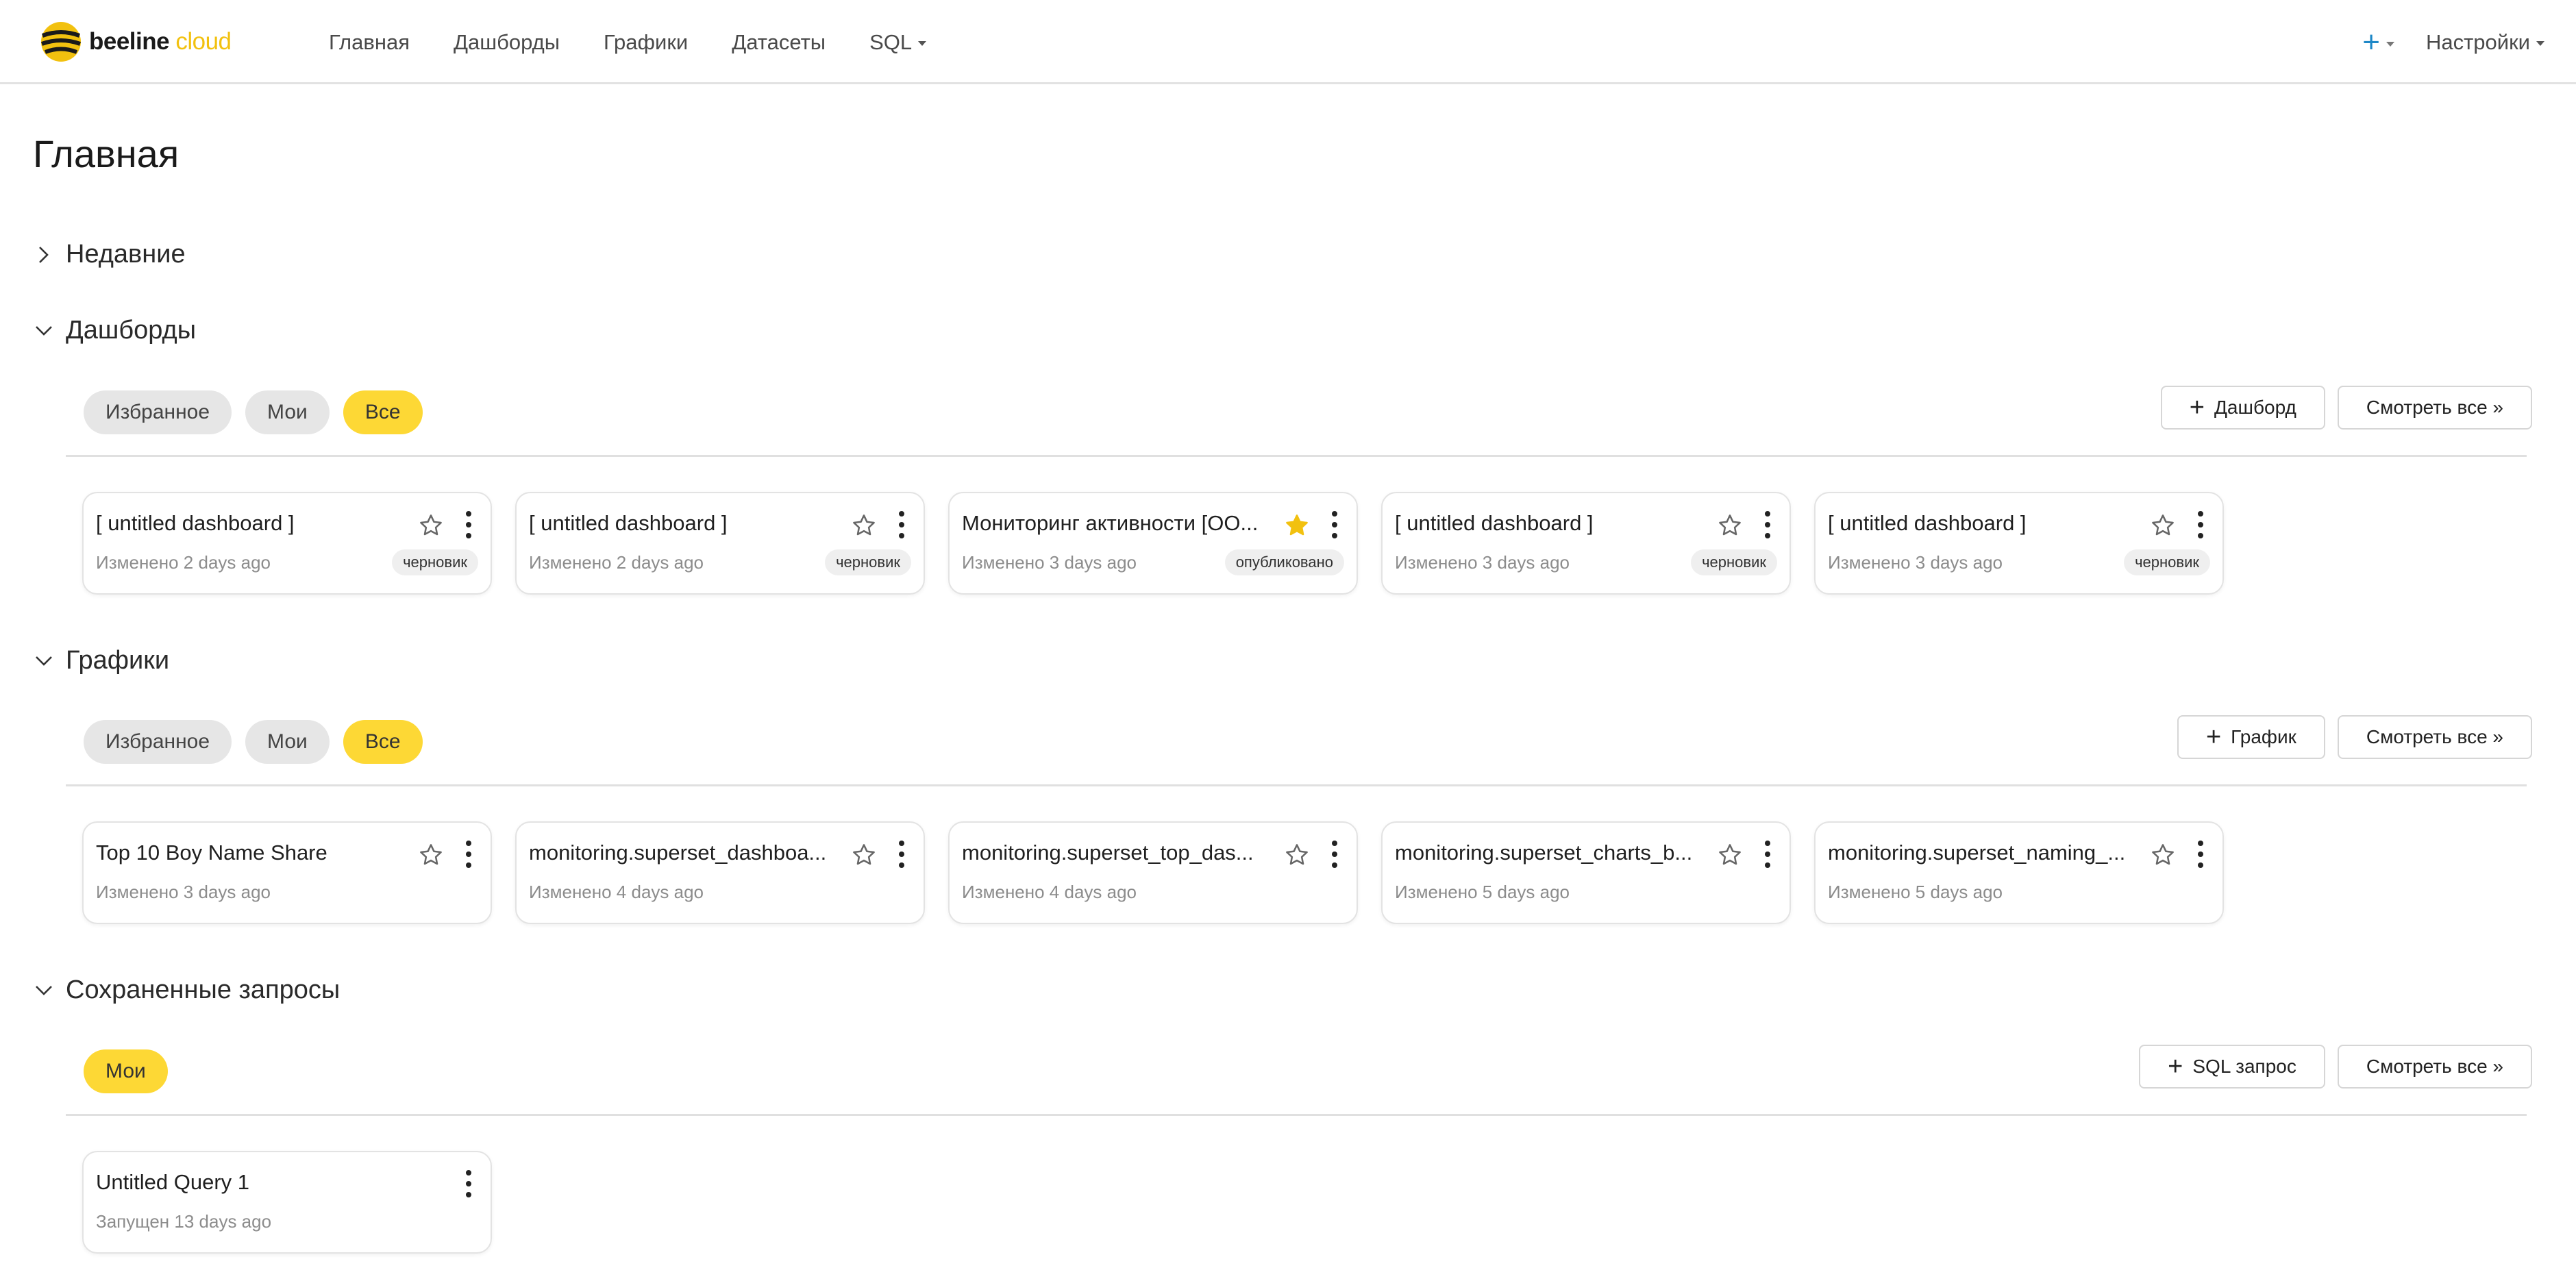  I want to click on view-all-charts-button: Смотреть все », so click(2434, 737).